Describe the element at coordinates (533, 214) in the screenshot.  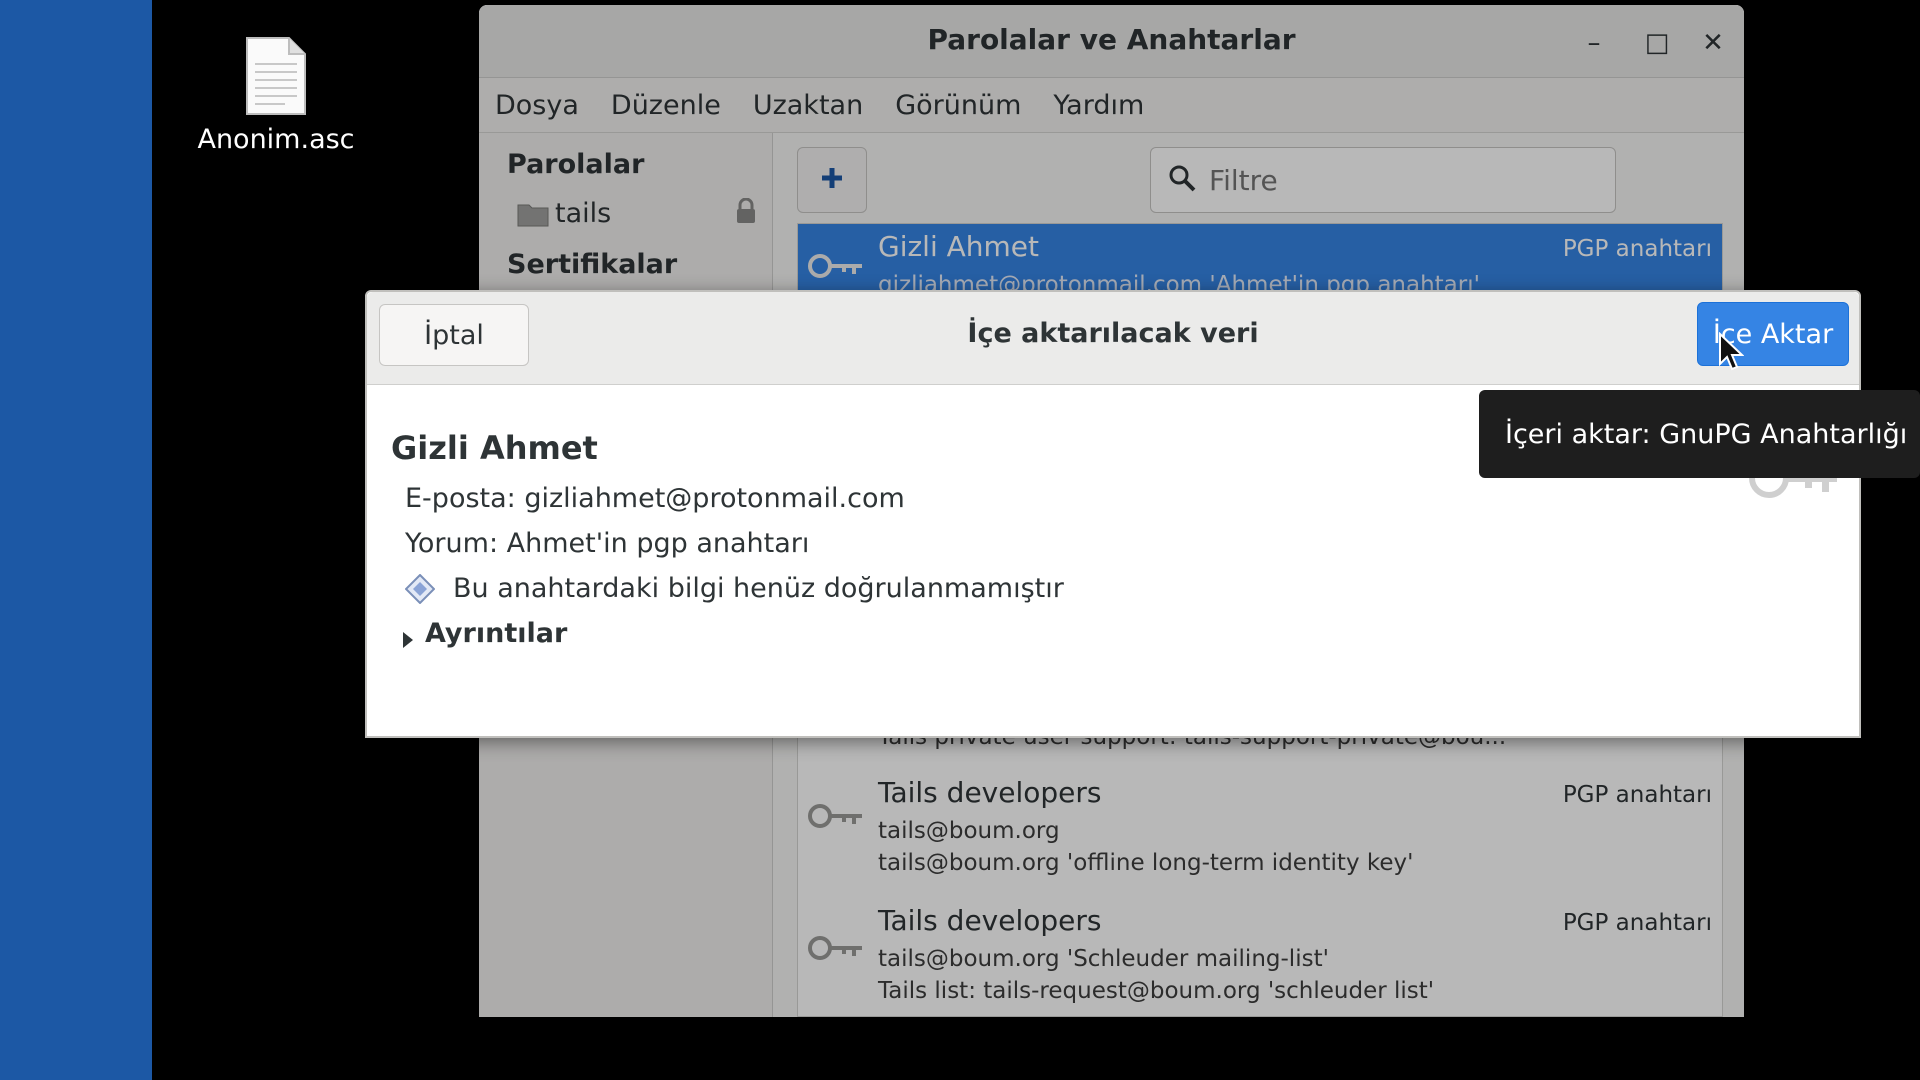
I see `folder-icon` at that location.